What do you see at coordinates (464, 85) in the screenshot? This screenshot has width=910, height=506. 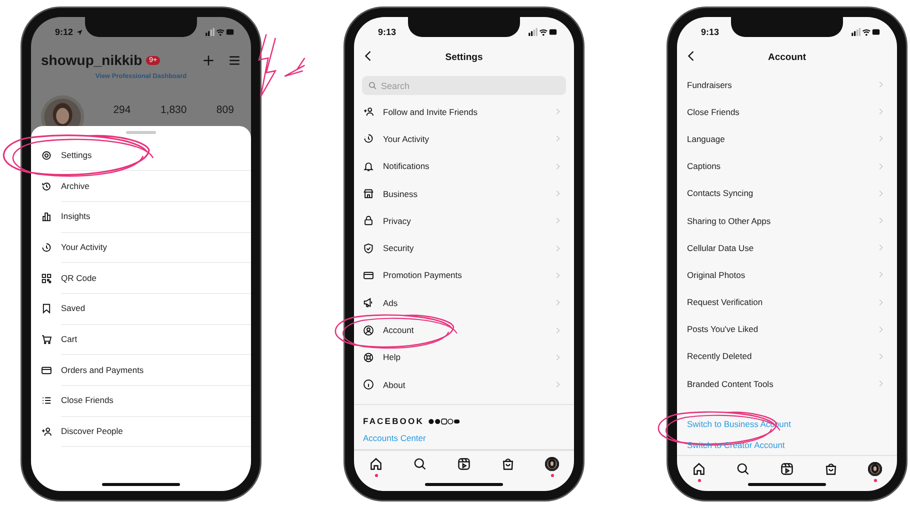 I see `search-field: Search` at bounding box center [464, 85].